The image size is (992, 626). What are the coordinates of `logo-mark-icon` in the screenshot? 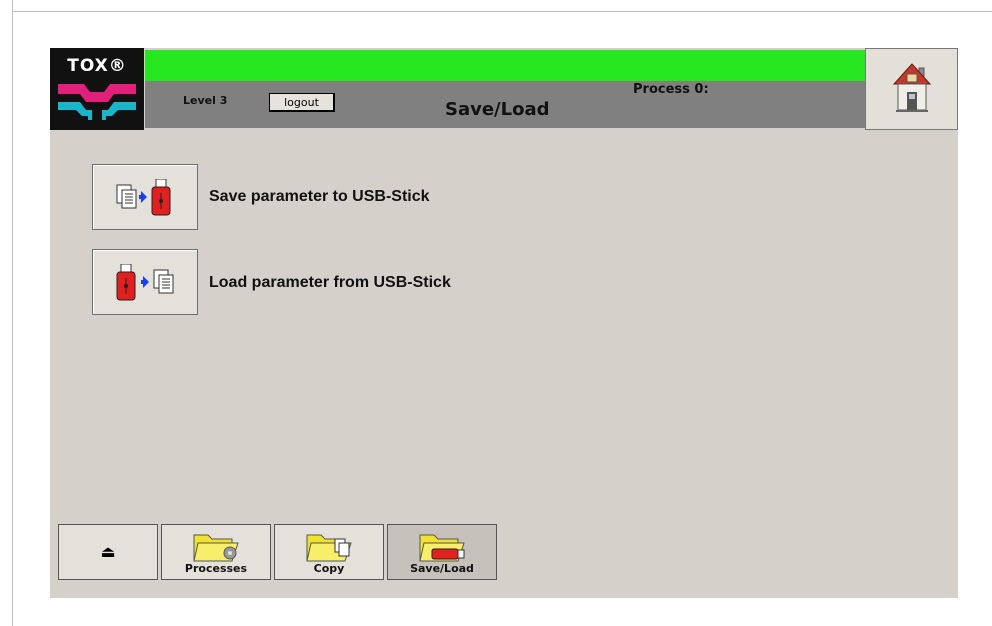 It's located at (97, 102).